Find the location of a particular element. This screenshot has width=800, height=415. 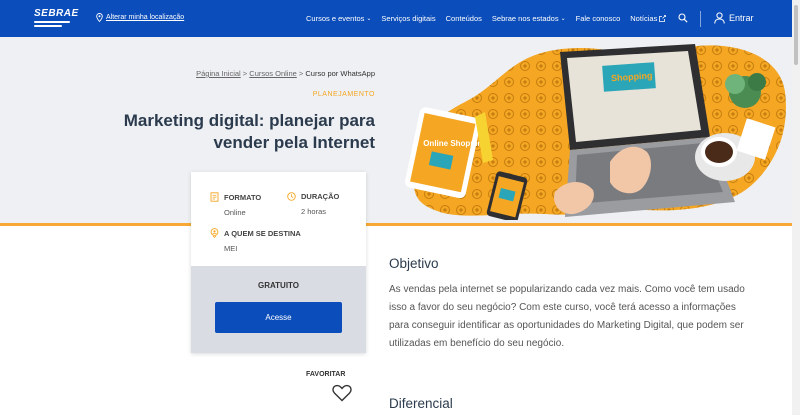

duration-info: DURAÇÃO 2 horas is located at coordinates (313, 204).